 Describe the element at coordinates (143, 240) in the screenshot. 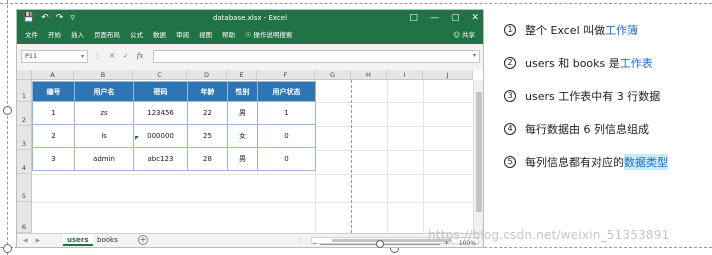

I see `add-sheet-button: +` at that location.